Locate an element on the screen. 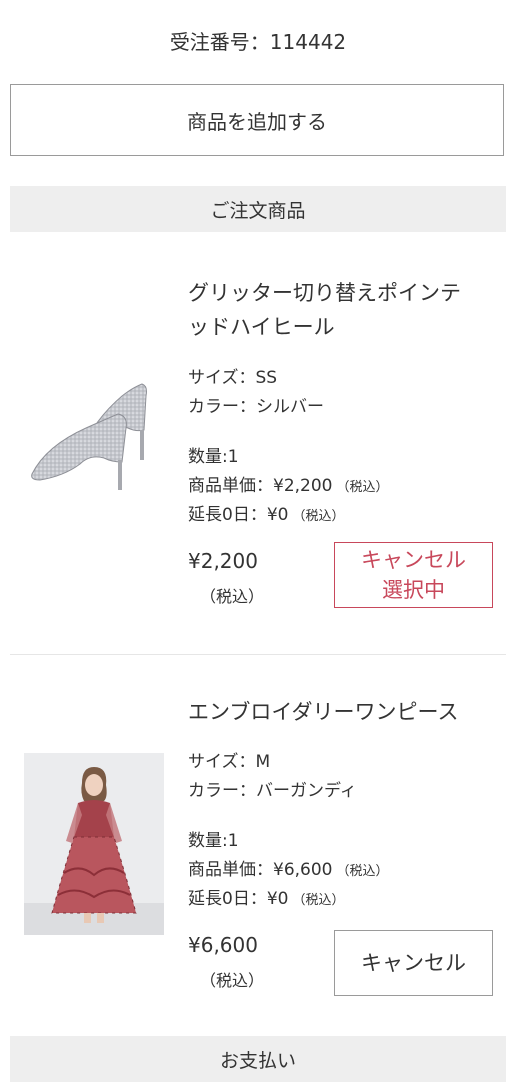  item-unit-price: 商品単価：¥6,600 （税込） is located at coordinates (348, 871).